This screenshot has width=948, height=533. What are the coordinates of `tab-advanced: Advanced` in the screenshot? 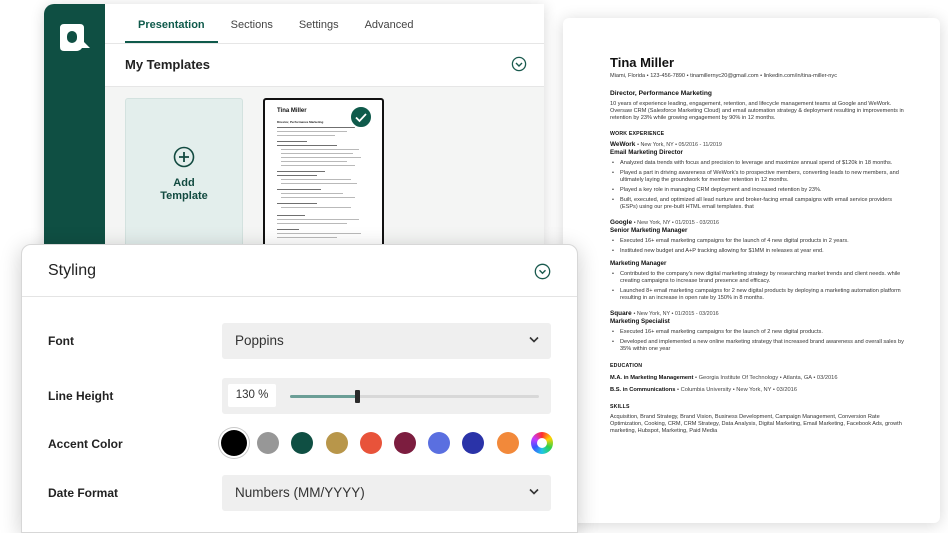 It's located at (389, 31).